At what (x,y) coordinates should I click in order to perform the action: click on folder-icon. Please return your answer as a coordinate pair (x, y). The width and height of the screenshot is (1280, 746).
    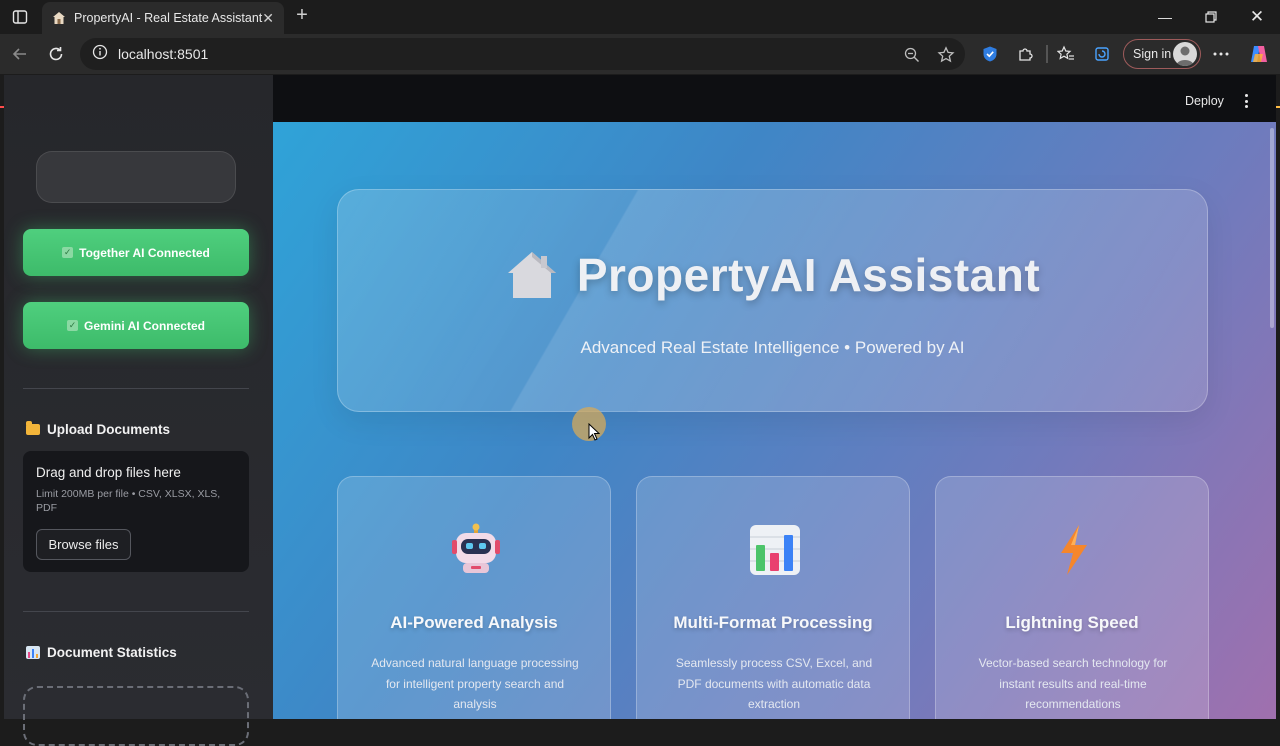
    Looking at the image, I should click on (33, 428).